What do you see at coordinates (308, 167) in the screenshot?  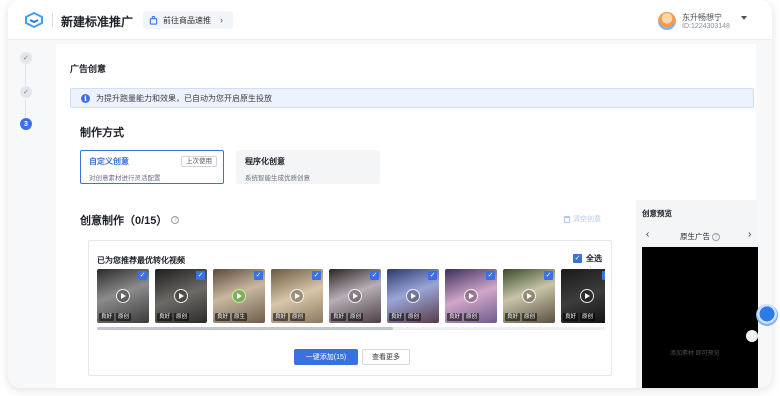 I see `option-programmatic-creative: 程序化创意 系统智能生成优质创意` at bounding box center [308, 167].